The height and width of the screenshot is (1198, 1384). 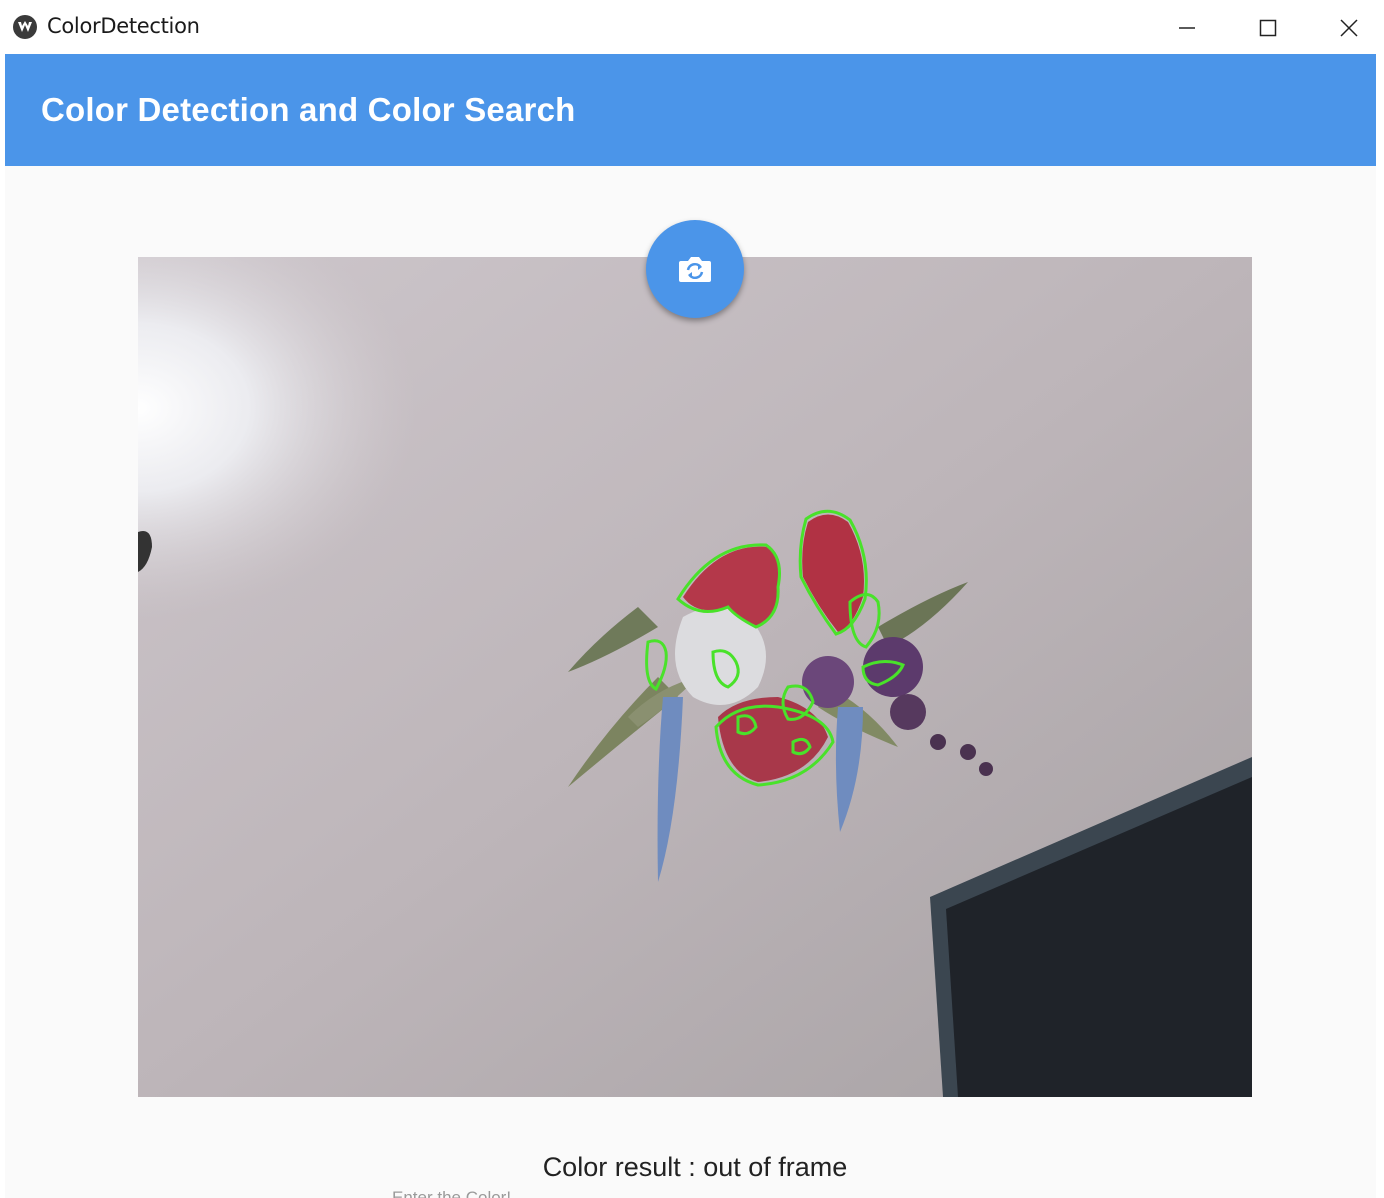 I want to click on maximize-button, so click(x=1268, y=28).